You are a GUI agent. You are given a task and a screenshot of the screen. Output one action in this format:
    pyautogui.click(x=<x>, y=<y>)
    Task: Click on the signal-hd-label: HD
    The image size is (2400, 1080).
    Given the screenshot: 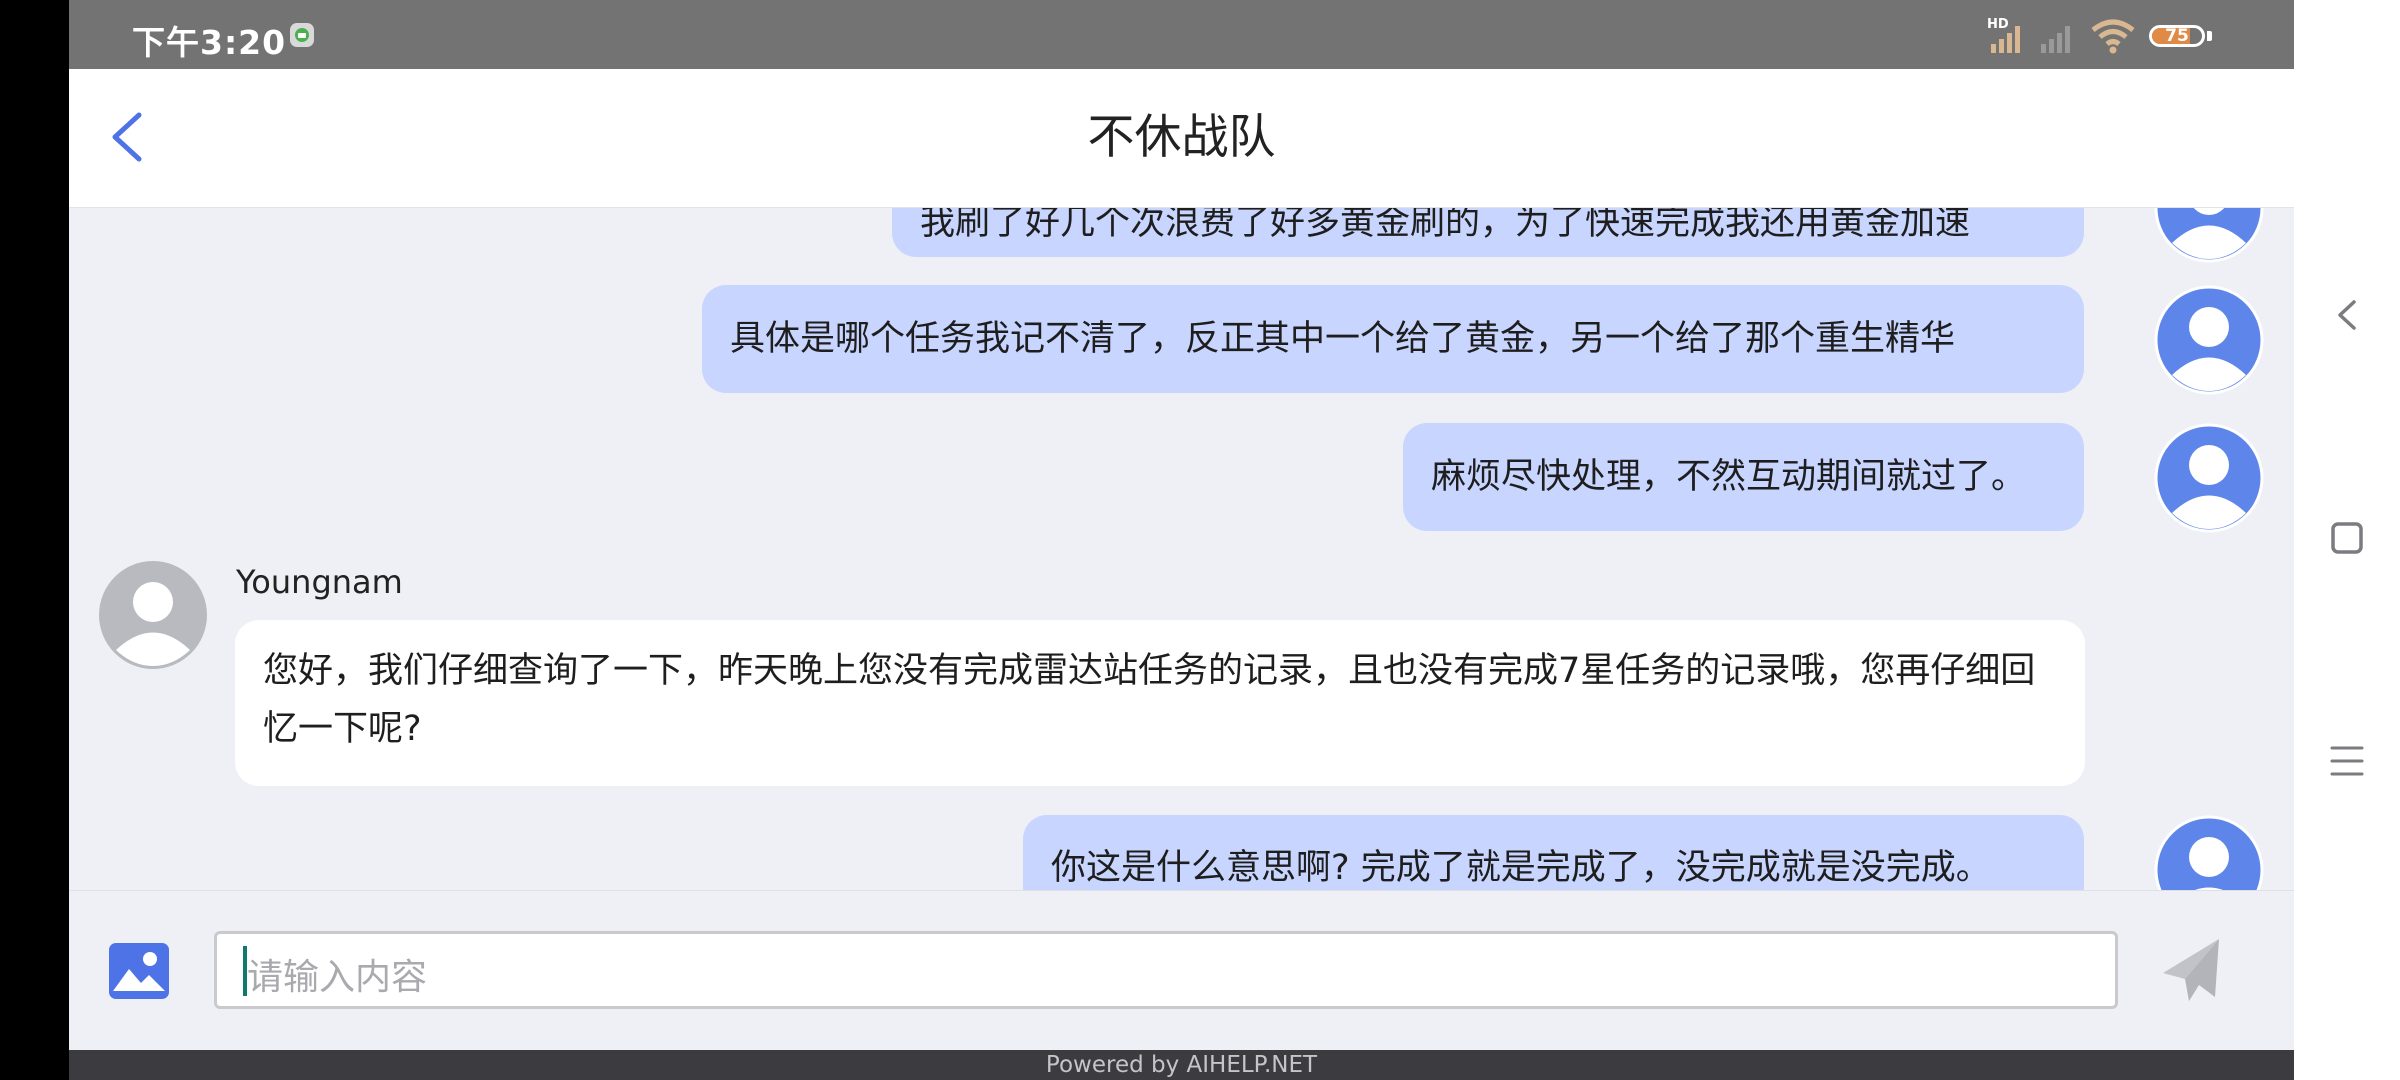 What is the action you would take?
    pyautogui.click(x=1998, y=24)
    